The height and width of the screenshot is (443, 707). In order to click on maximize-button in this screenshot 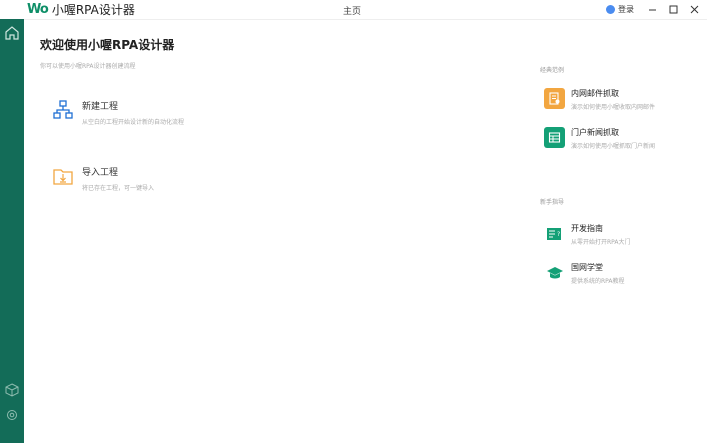, I will do `click(673, 9)`.